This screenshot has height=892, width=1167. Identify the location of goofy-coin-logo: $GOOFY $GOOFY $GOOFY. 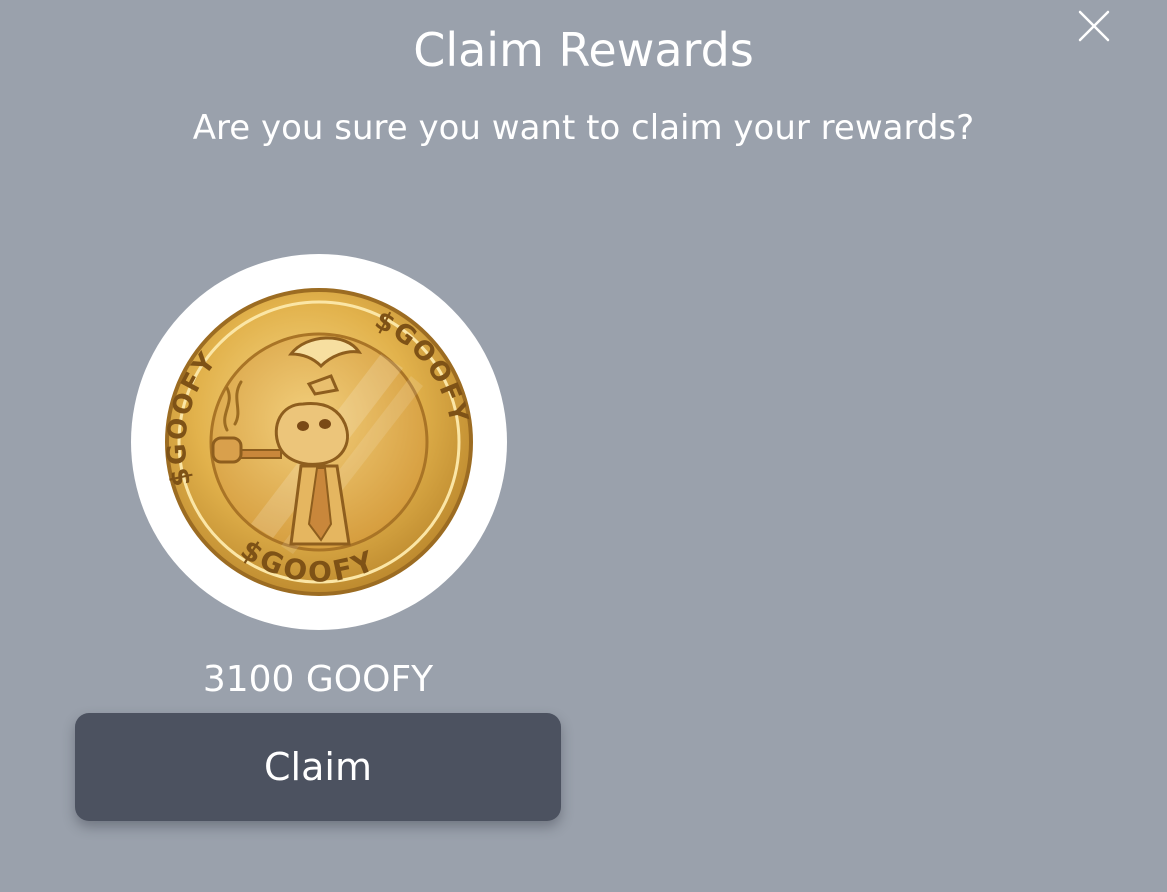
(317, 442).